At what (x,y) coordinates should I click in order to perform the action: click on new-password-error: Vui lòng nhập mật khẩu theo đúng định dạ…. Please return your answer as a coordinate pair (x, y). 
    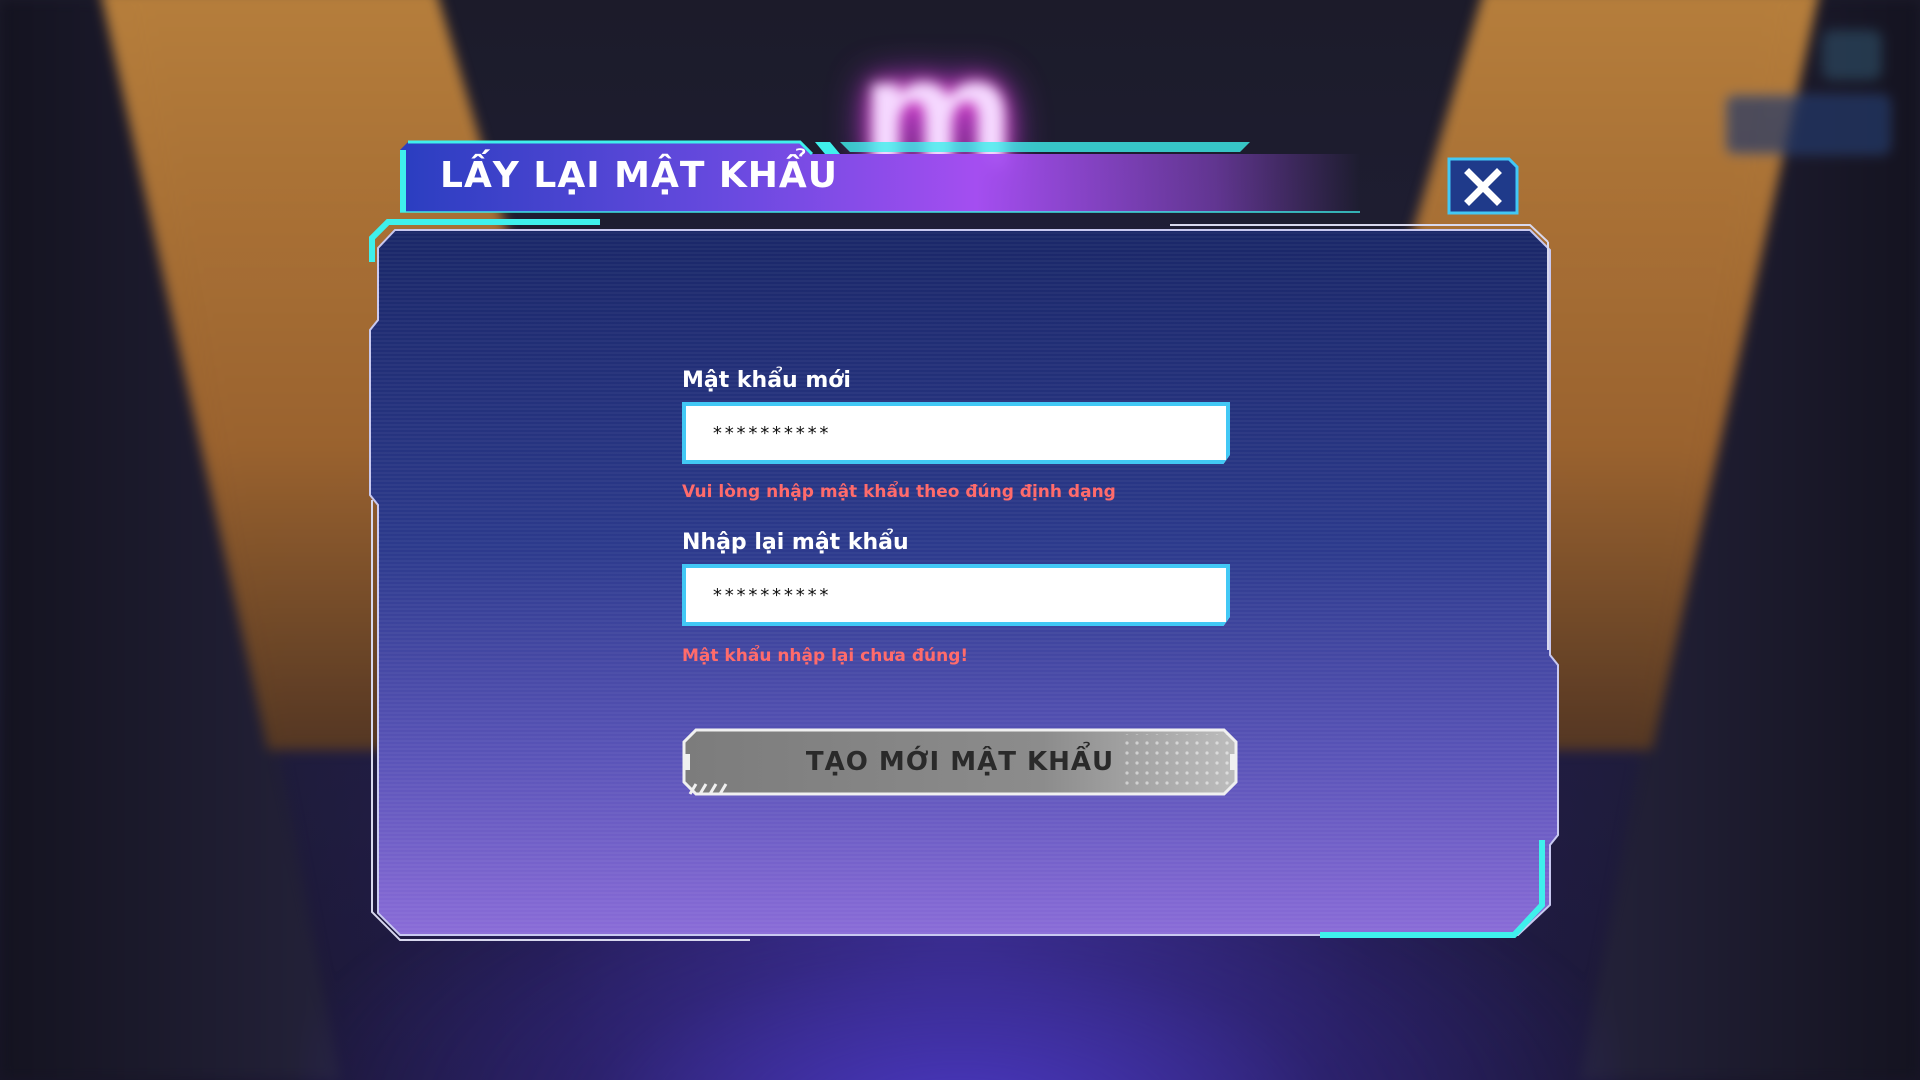
    Looking at the image, I should click on (899, 492).